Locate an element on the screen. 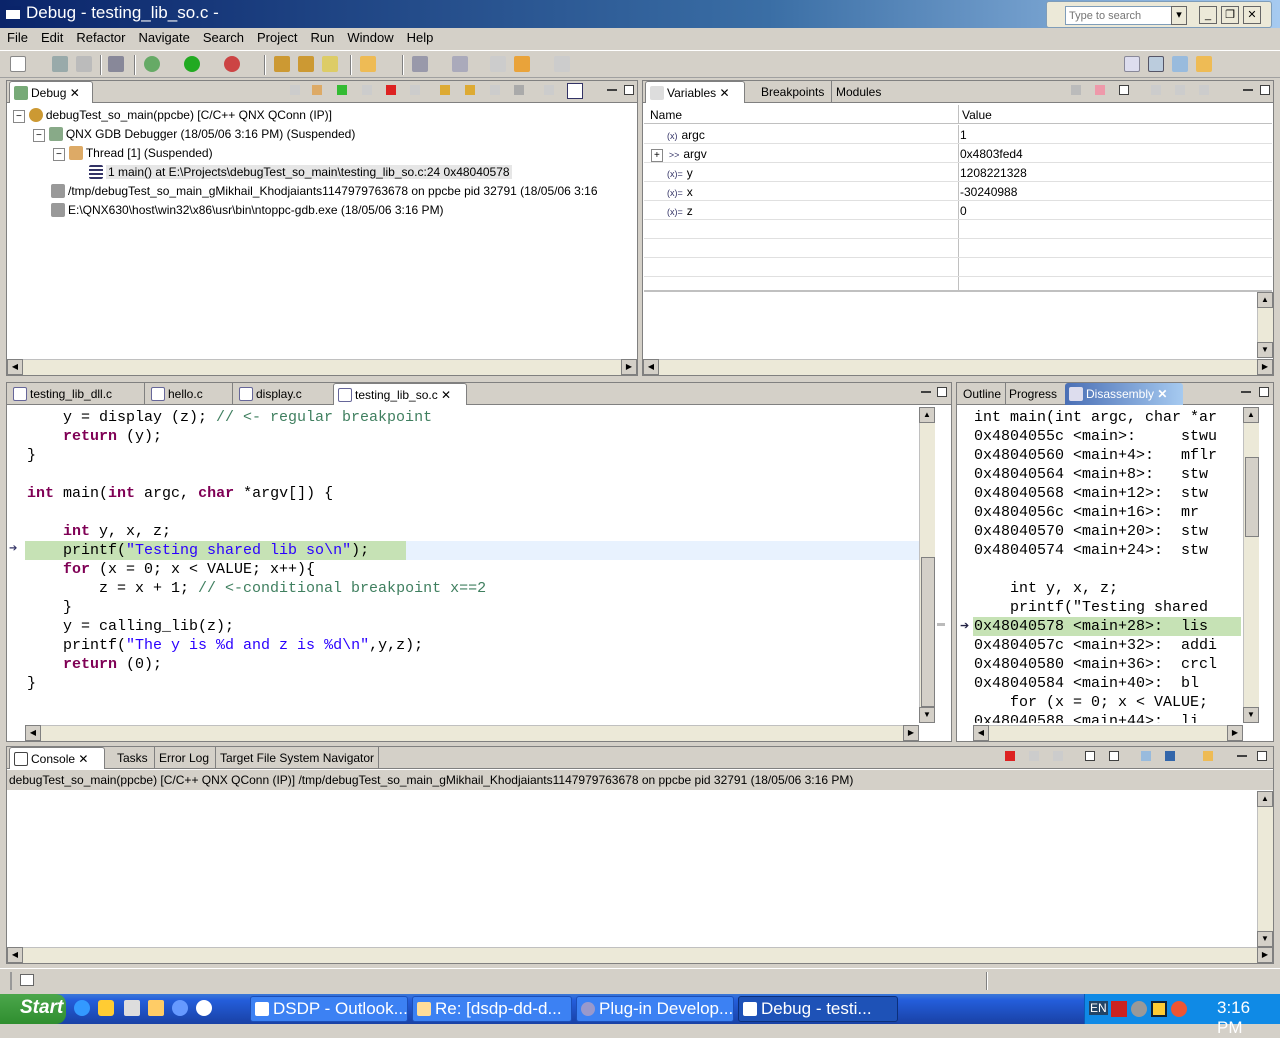 The height and width of the screenshot is (1038, 1280). variables-detail-vscroll: ▲ ▼ is located at coordinates (1265, 325).